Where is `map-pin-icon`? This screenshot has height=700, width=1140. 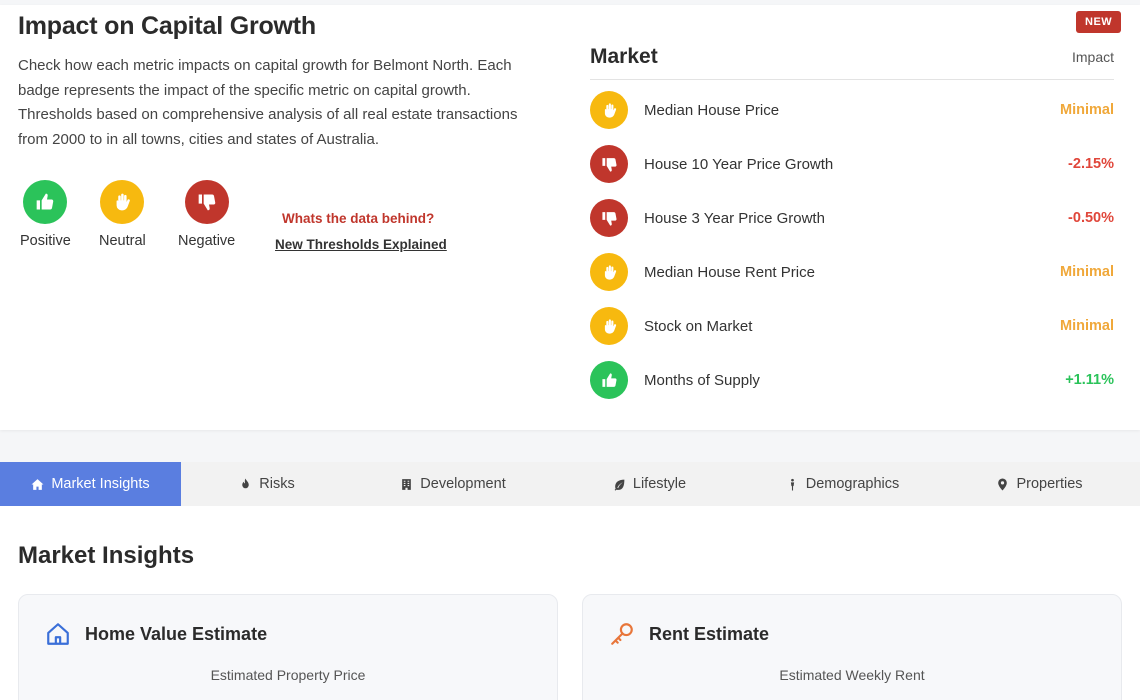 map-pin-icon is located at coordinates (1003, 484).